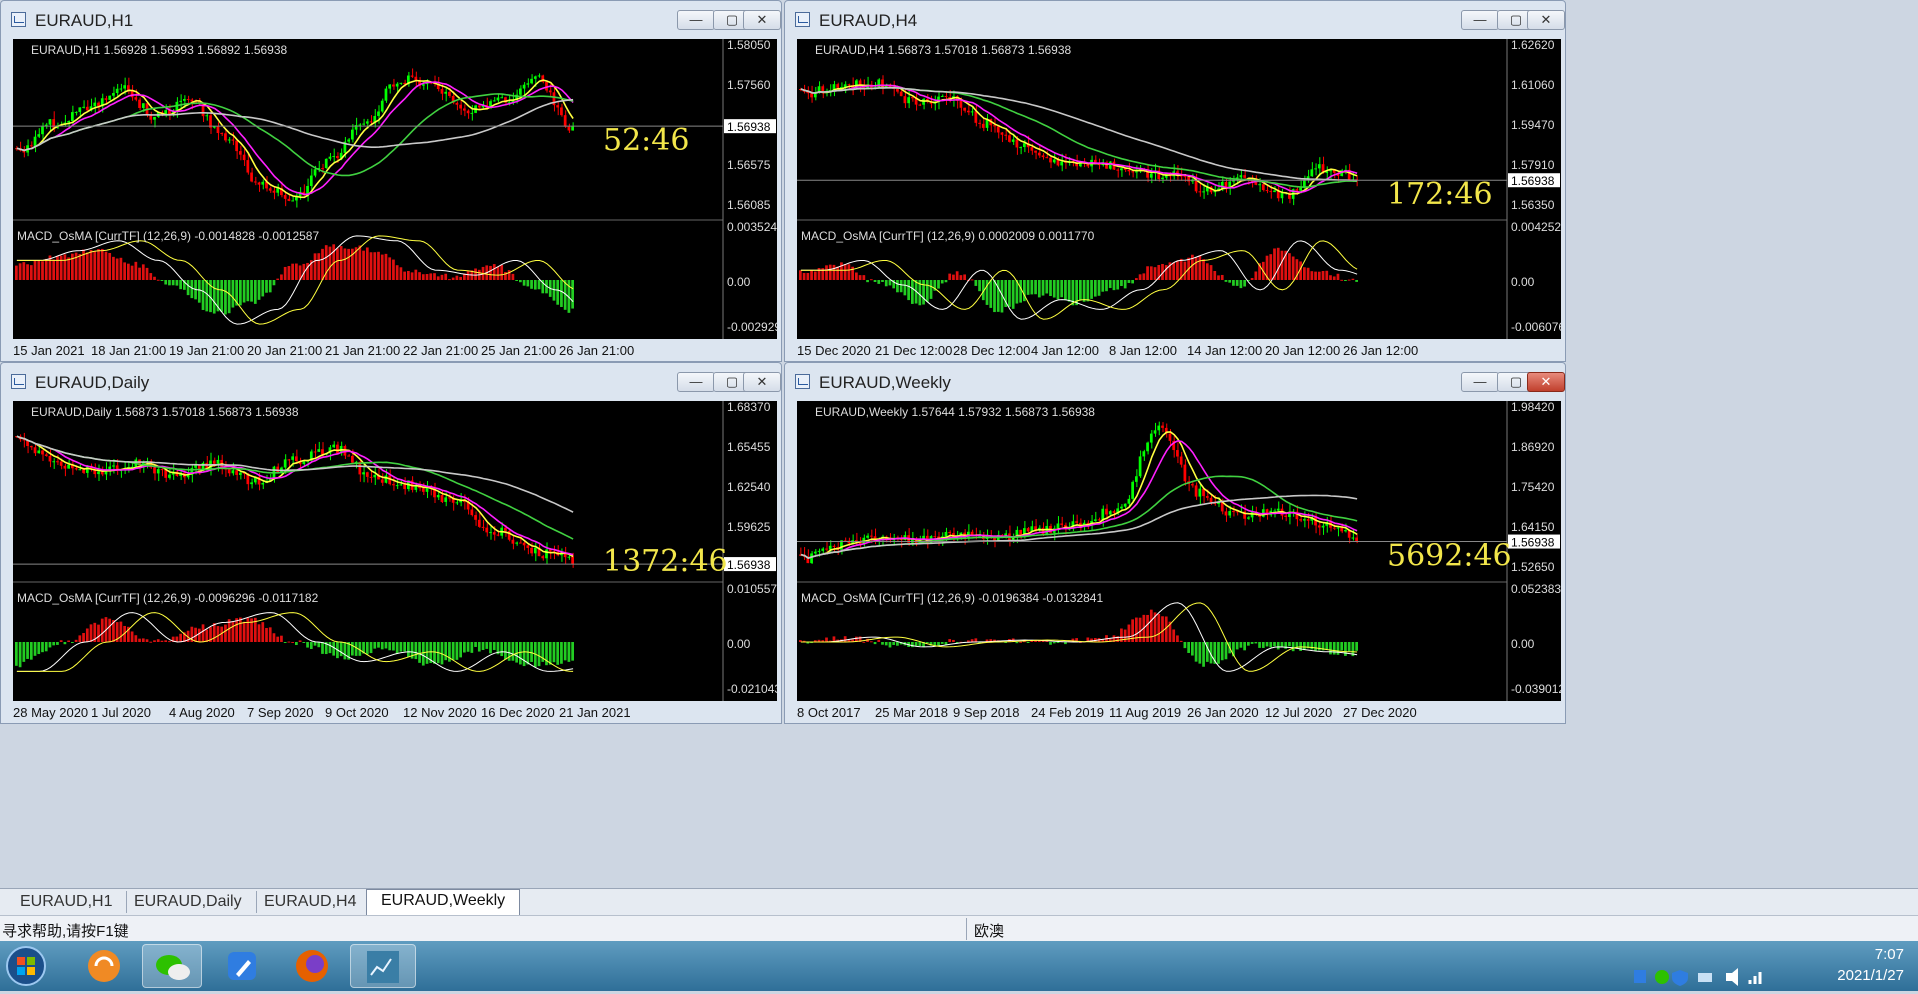 This screenshot has height=994, width=1918. Describe the element at coordinates (1175, 382) in the screenshot. I see `window-titlebar: EURAUD,Weekly — ▢ ✕` at that location.